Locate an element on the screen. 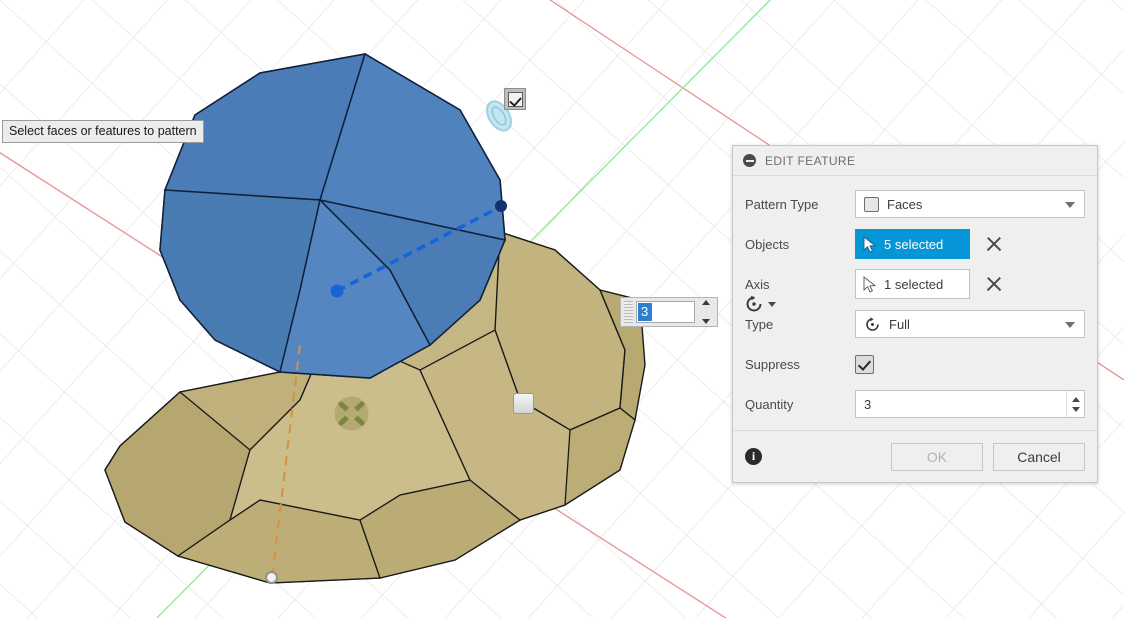  suppress-checkbox is located at coordinates (864, 364).